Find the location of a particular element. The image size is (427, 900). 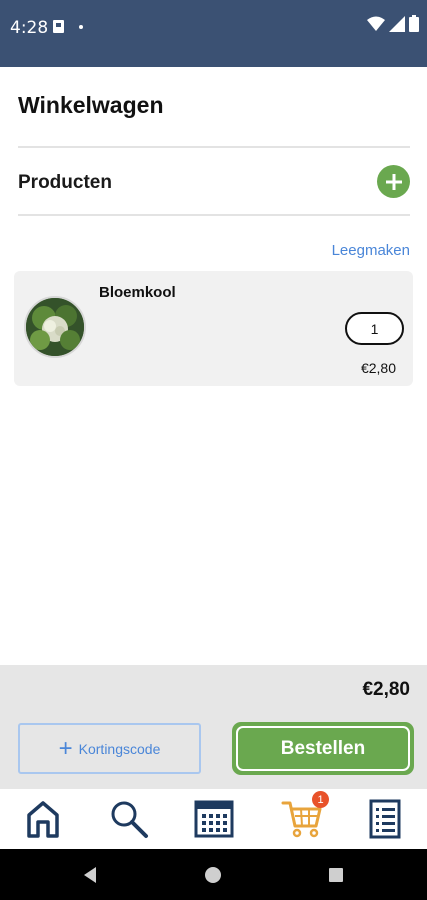

discount-code-button: + Kortingscode is located at coordinates (109, 748).